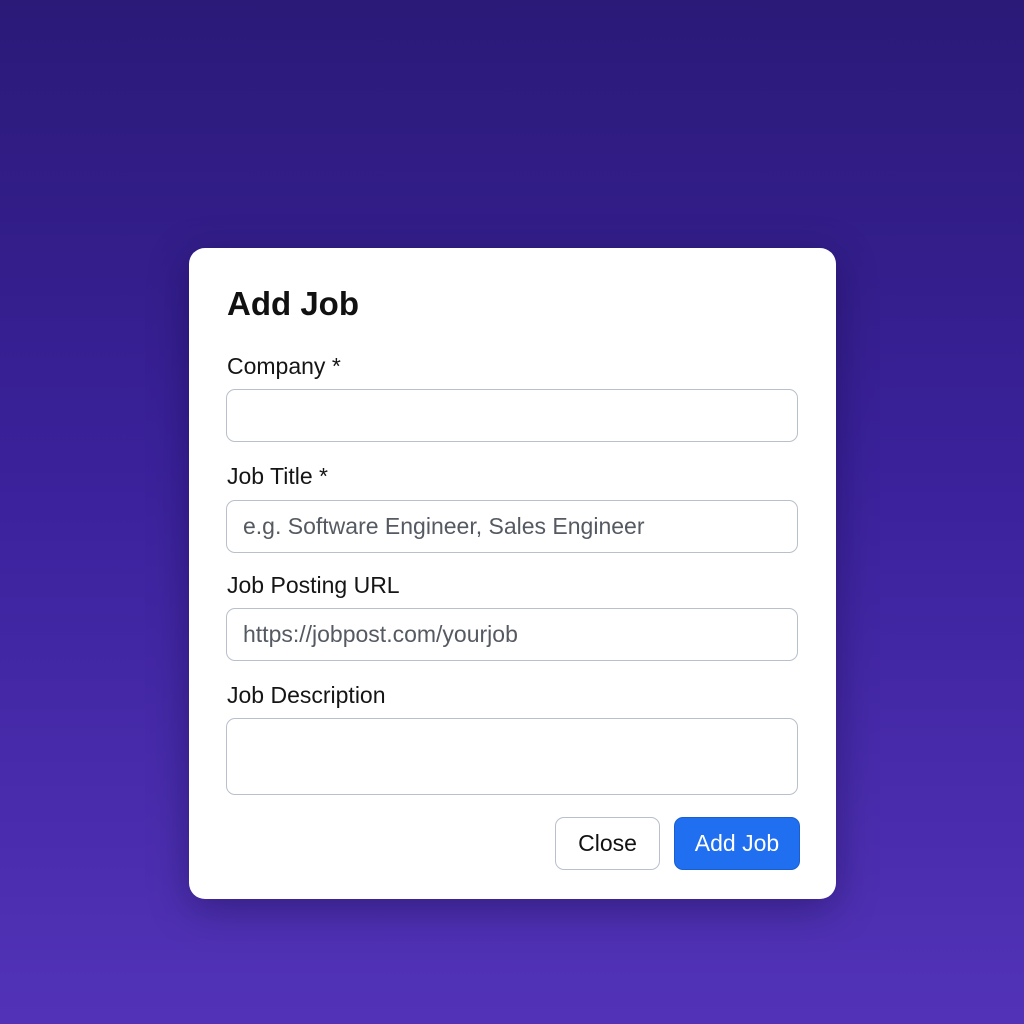  I want to click on job-url-label: Job Posting URL, so click(313, 585).